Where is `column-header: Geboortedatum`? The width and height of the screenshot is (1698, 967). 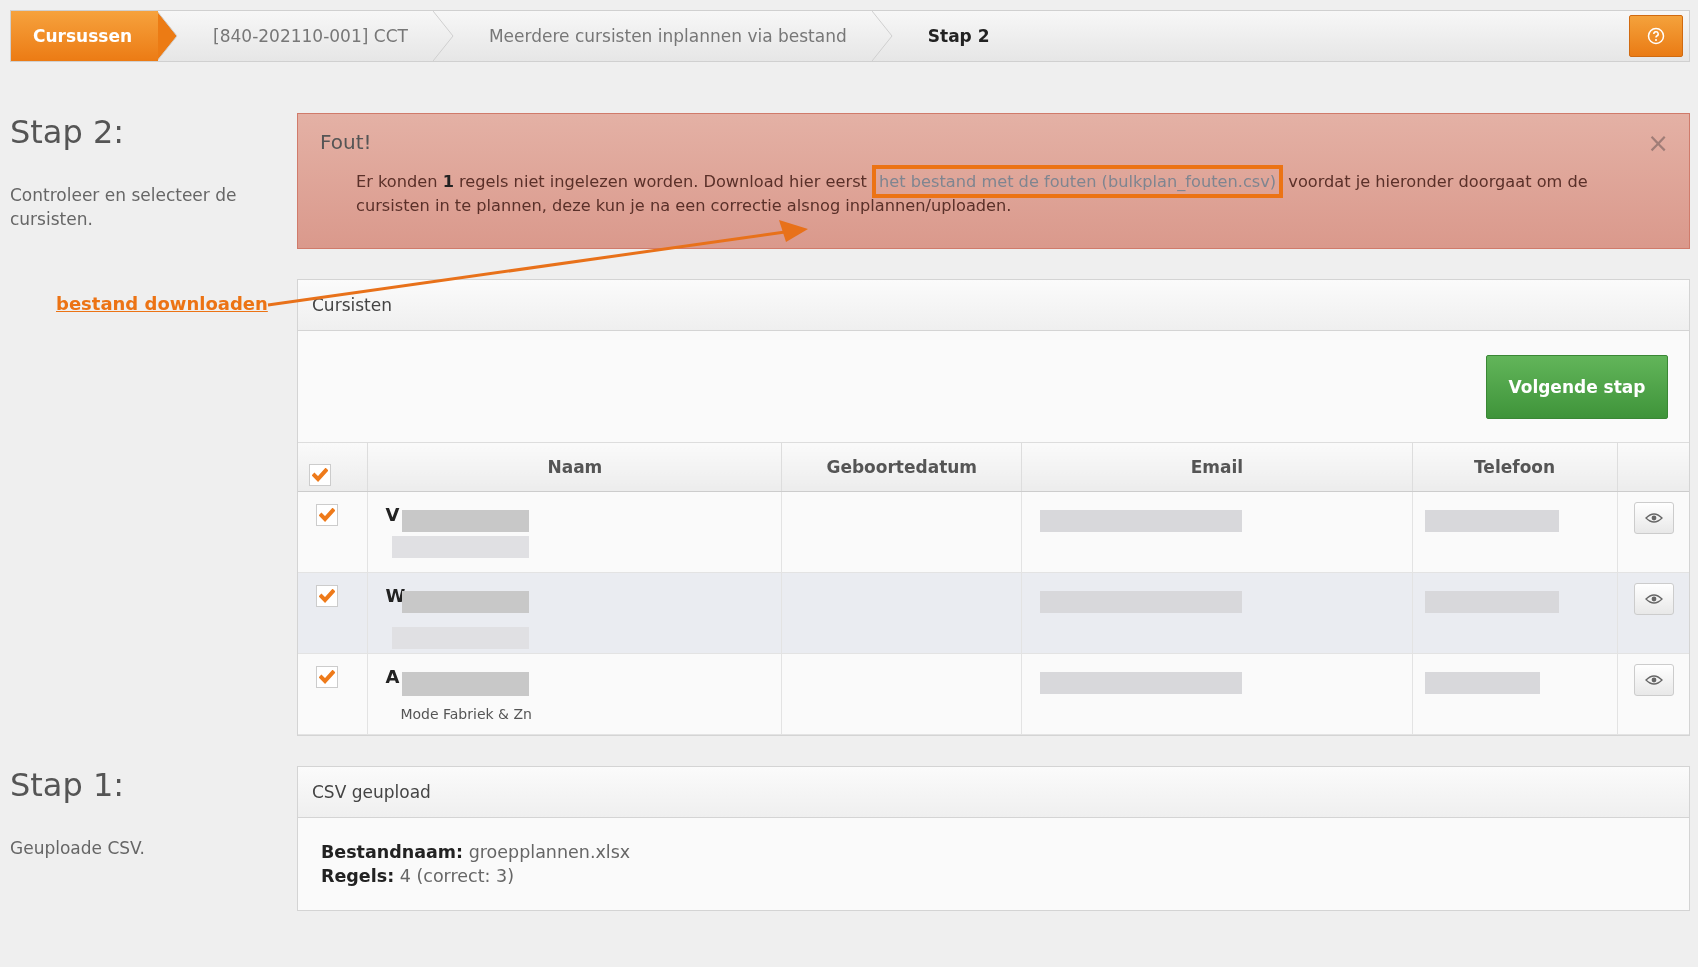 column-header: Geboortedatum is located at coordinates (901, 467).